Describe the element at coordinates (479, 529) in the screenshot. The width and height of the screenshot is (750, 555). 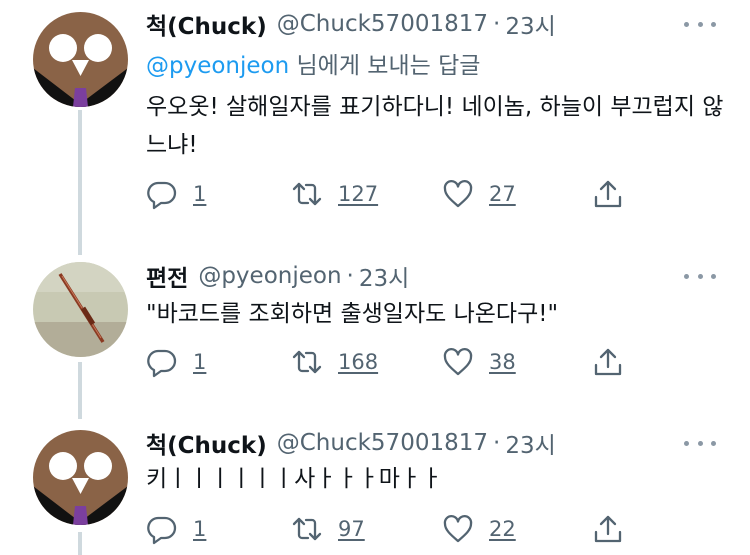
I see `like-button: 22` at that location.